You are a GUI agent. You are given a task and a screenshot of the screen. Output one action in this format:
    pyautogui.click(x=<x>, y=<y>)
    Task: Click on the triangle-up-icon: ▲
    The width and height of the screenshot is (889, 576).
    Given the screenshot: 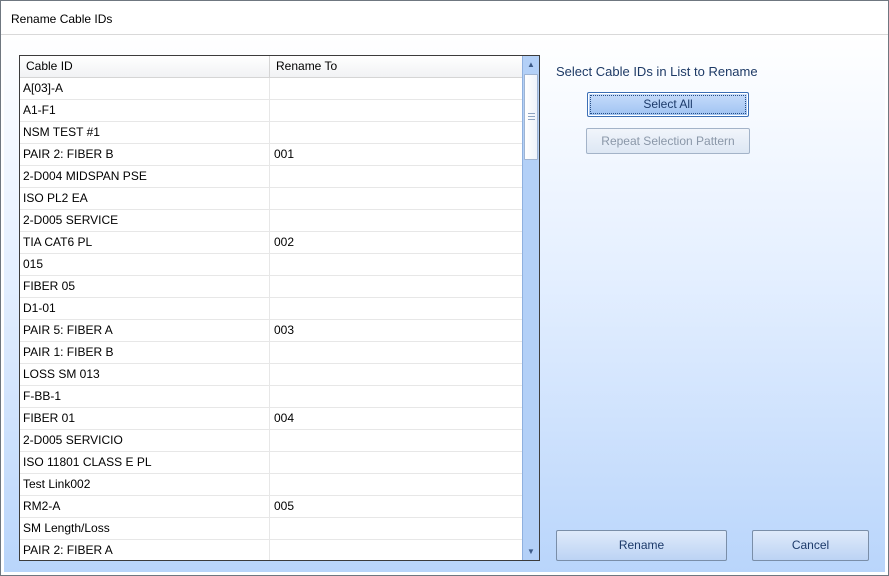 What is the action you would take?
    pyautogui.click(x=531, y=64)
    